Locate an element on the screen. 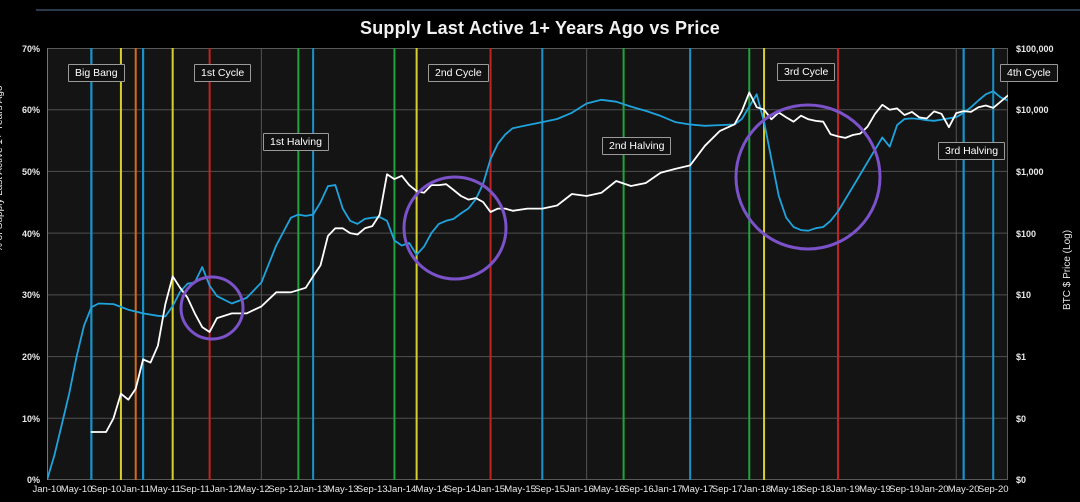 The width and height of the screenshot is (1080, 502). page-title: Supply Last Active 1+ Years Ago vs Price is located at coordinates (539, 28).